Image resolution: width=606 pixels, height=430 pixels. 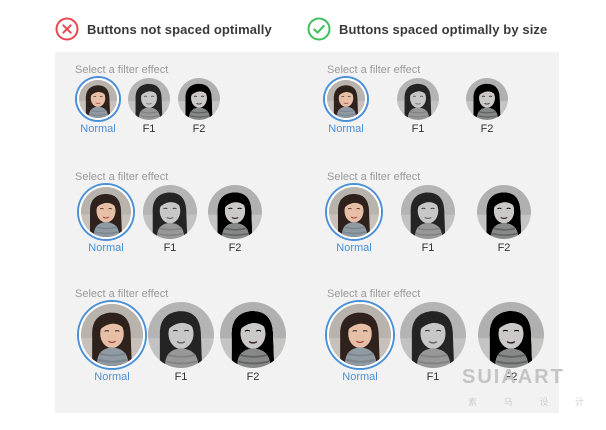 What do you see at coordinates (67, 29) in the screenshot?
I see `x-circle-icon` at bounding box center [67, 29].